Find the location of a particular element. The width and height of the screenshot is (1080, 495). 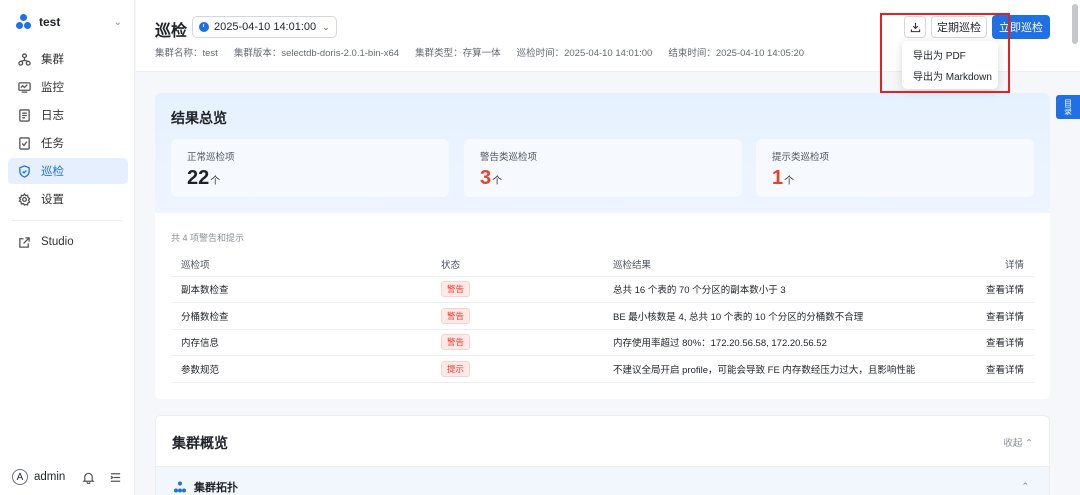

stat-label: 提示类巡检项 is located at coordinates (801, 157).